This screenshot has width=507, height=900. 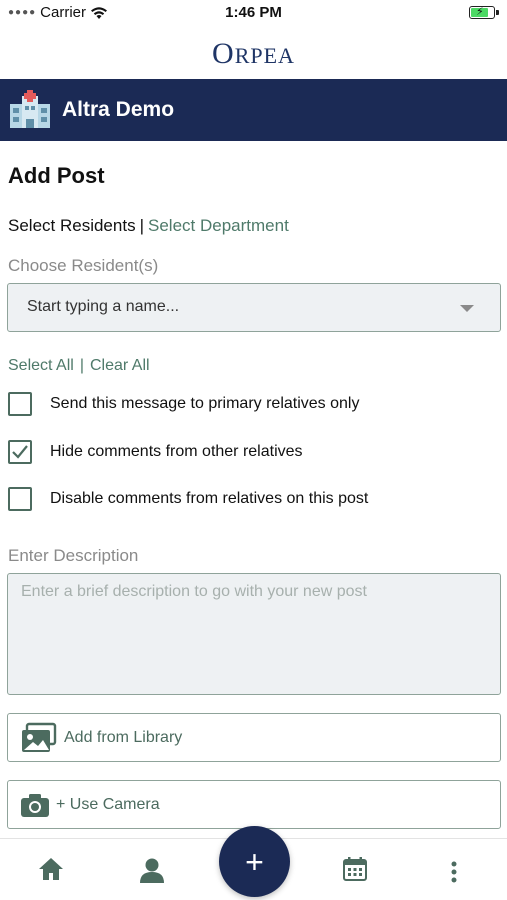 I want to click on battery-charging-icon: ⚡, so click(x=484, y=12).